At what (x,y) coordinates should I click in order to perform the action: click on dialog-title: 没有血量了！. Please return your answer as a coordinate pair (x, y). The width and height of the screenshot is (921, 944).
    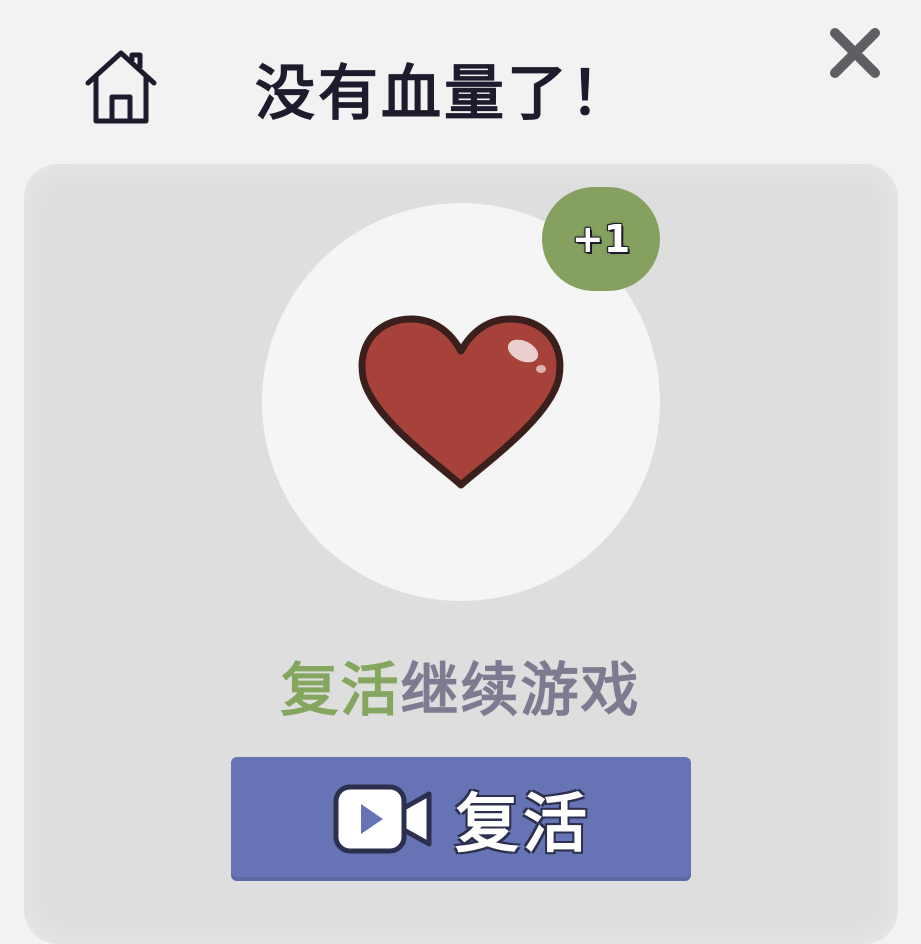
    Looking at the image, I should click on (444, 93).